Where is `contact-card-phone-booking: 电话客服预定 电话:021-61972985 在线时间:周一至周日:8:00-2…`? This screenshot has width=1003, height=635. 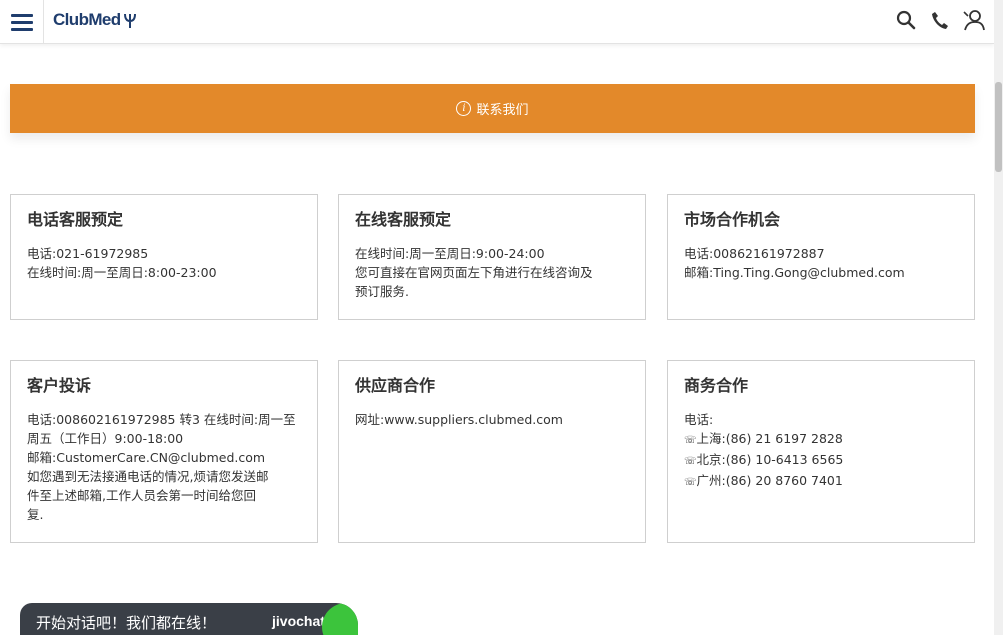 contact-card-phone-booking: 电话客服预定 电话:021-61972985 在线时间:周一至周日:8:00-2… is located at coordinates (164, 257).